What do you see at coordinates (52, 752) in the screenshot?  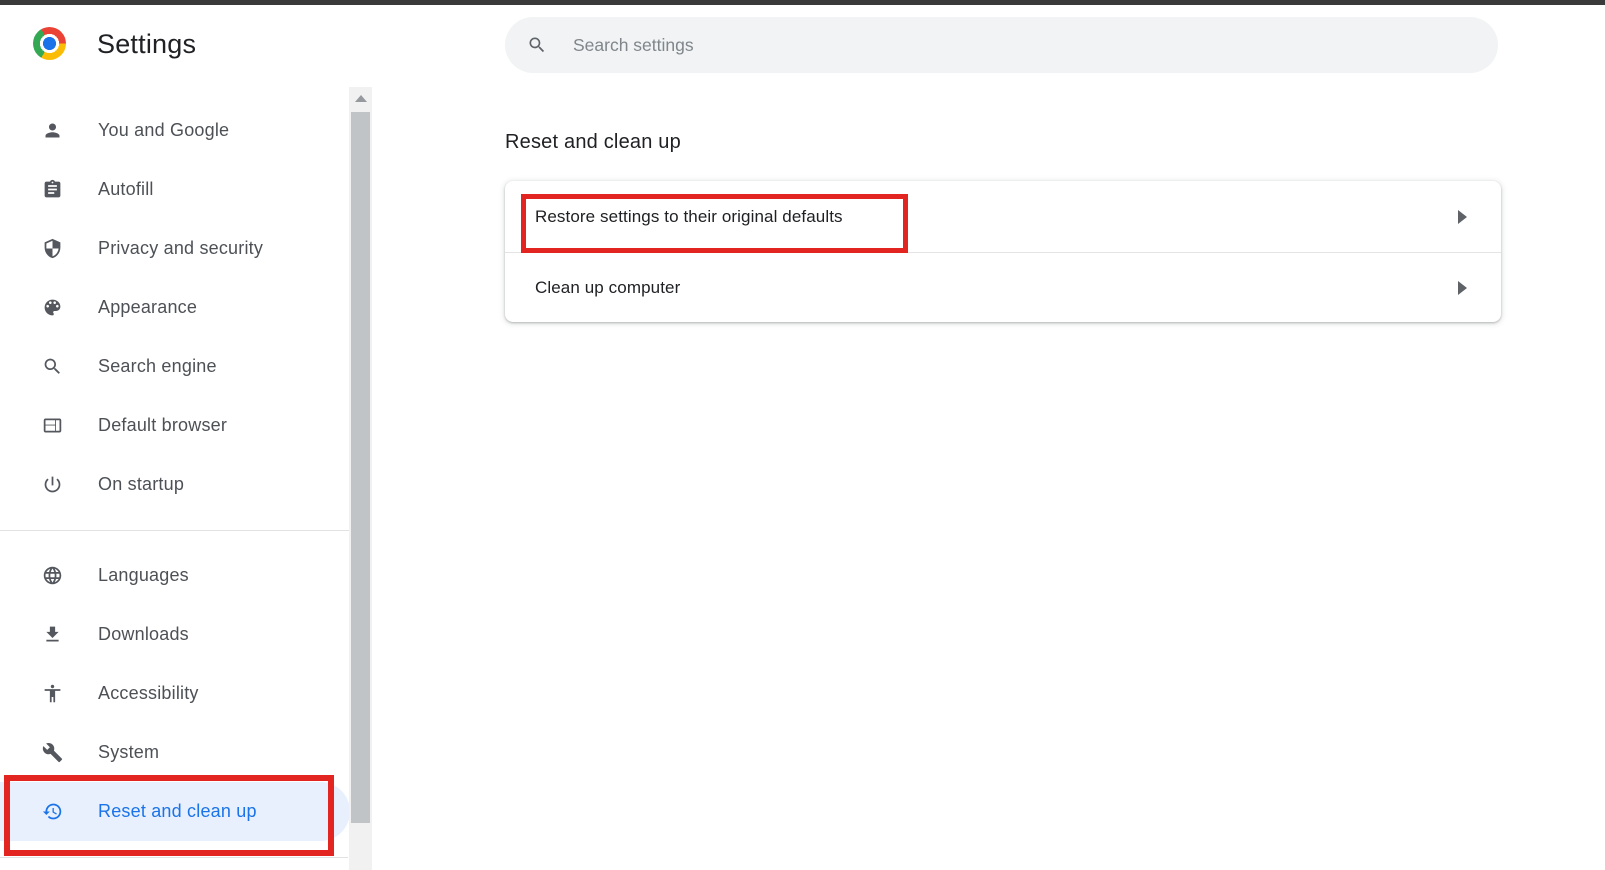 I see `wrench-icon` at bounding box center [52, 752].